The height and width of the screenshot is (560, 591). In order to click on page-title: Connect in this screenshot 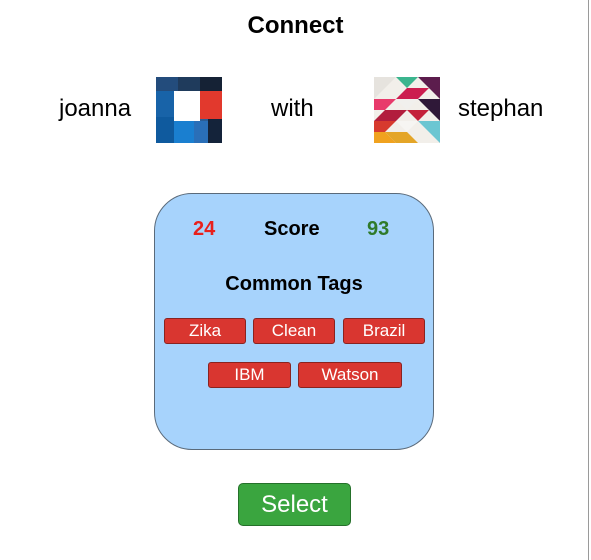, I will do `click(295, 25)`.